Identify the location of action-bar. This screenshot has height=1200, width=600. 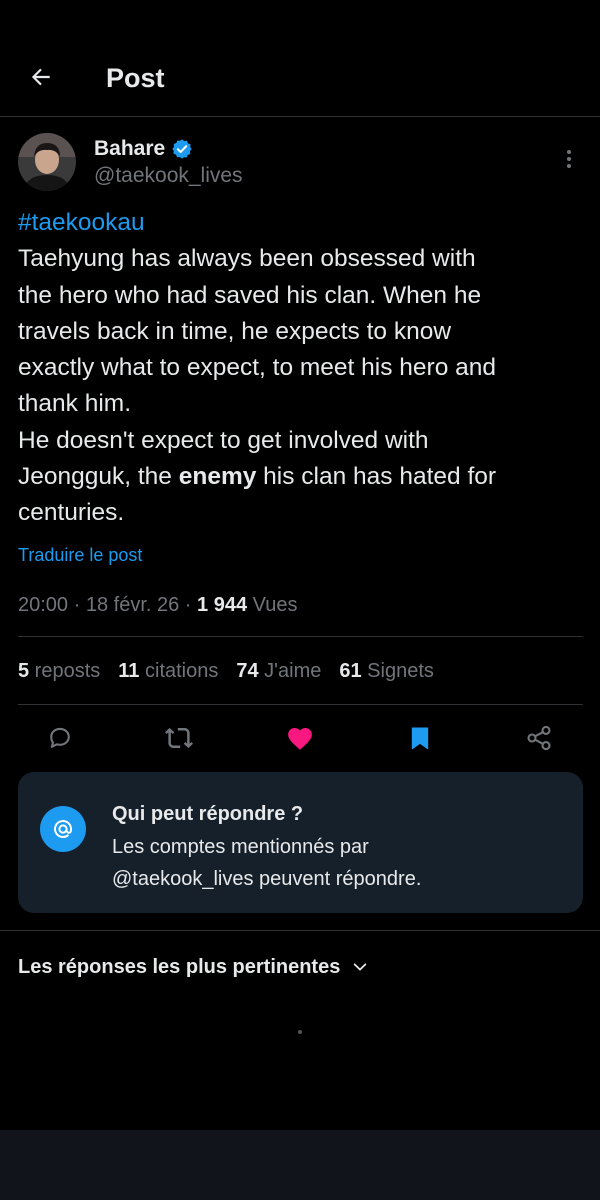
(300, 738).